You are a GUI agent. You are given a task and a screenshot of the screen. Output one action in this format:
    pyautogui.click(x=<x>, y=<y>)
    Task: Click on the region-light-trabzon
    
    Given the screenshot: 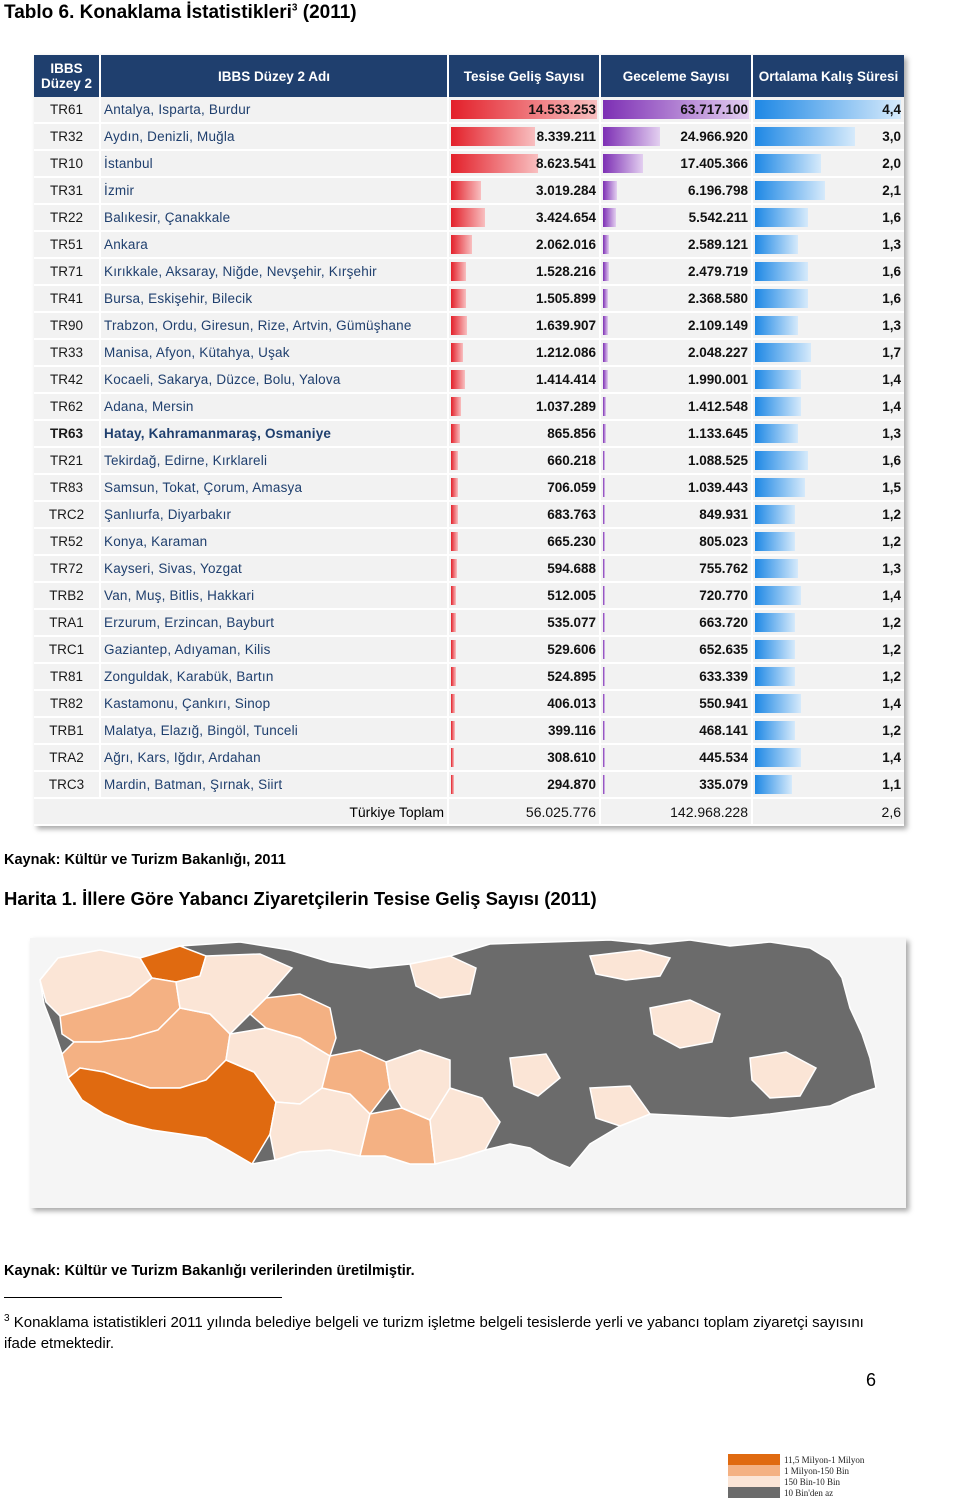 What is the action you would take?
    pyautogui.click(x=630, y=965)
    